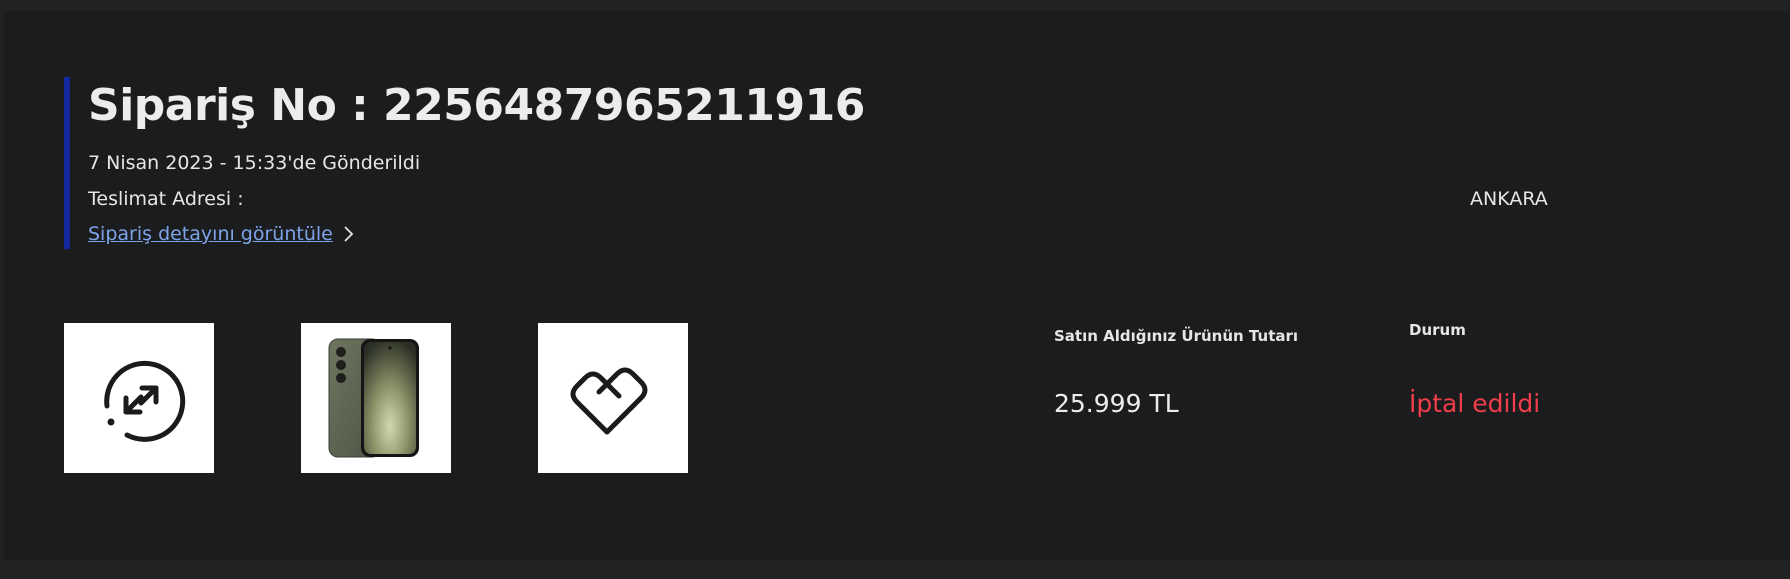 The image size is (1790, 579). I want to click on delivery-address-label: Teslimat Adresi :, so click(166, 199).